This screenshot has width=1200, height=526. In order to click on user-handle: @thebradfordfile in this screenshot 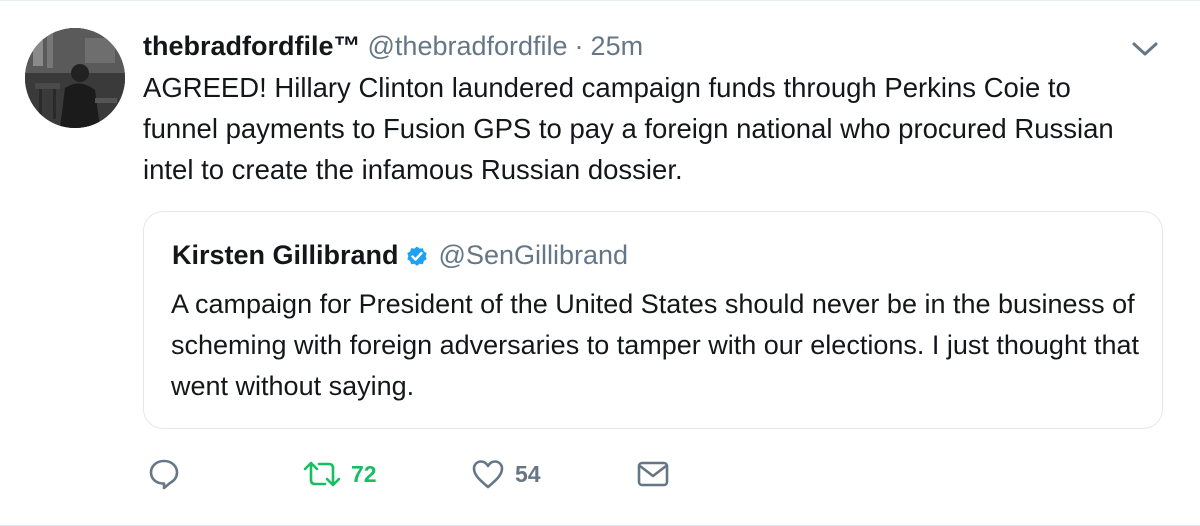, I will do `click(468, 46)`.